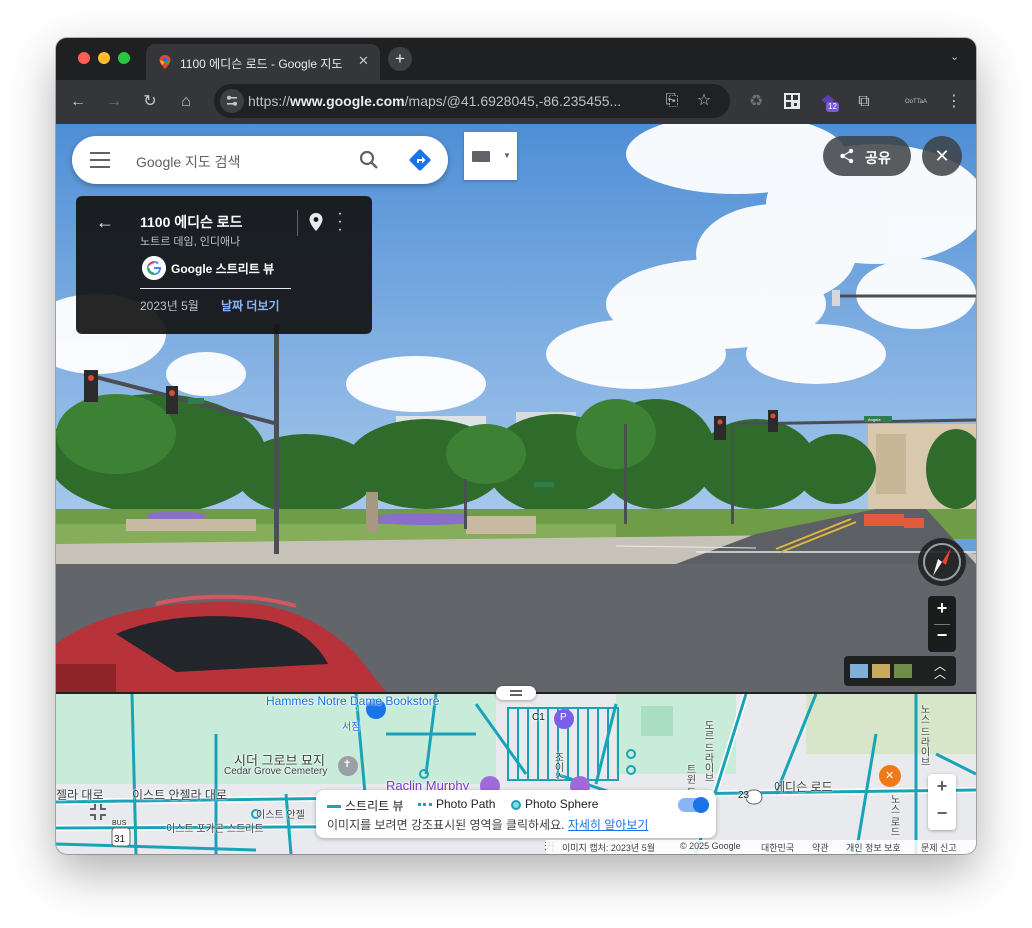 The height and width of the screenshot is (928, 1032). Describe the element at coordinates (191, 222) in the screenshot. I see `place-title: 1100 에디슨 로드` at that location.